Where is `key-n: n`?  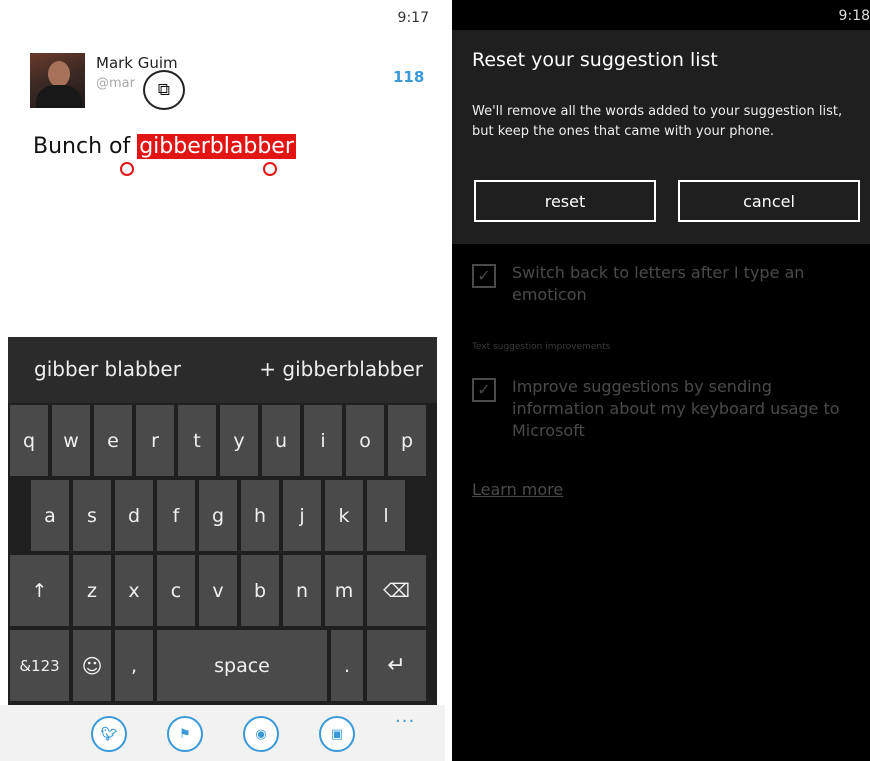 key-n: n is located at coordinates (302, 590).